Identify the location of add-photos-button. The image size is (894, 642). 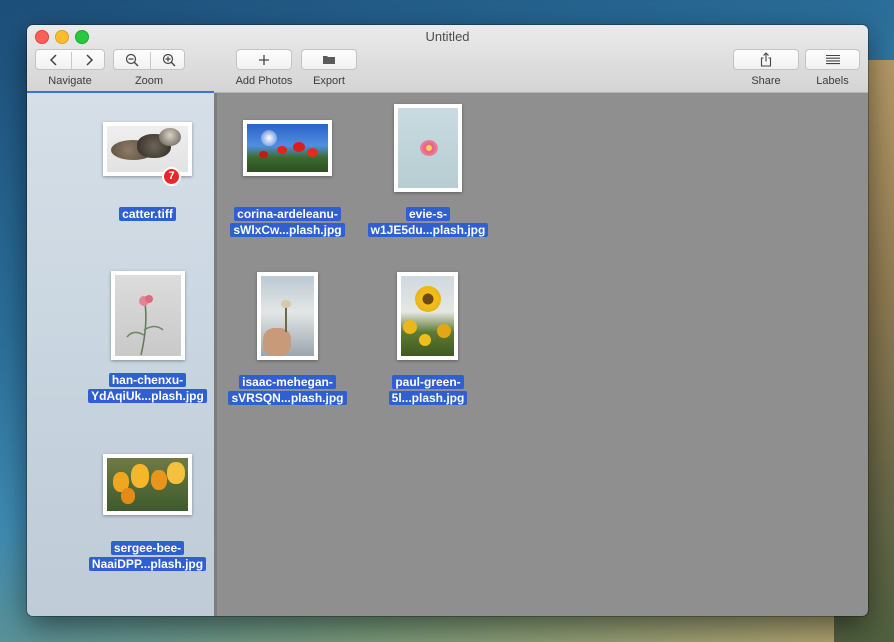
(264, 59).